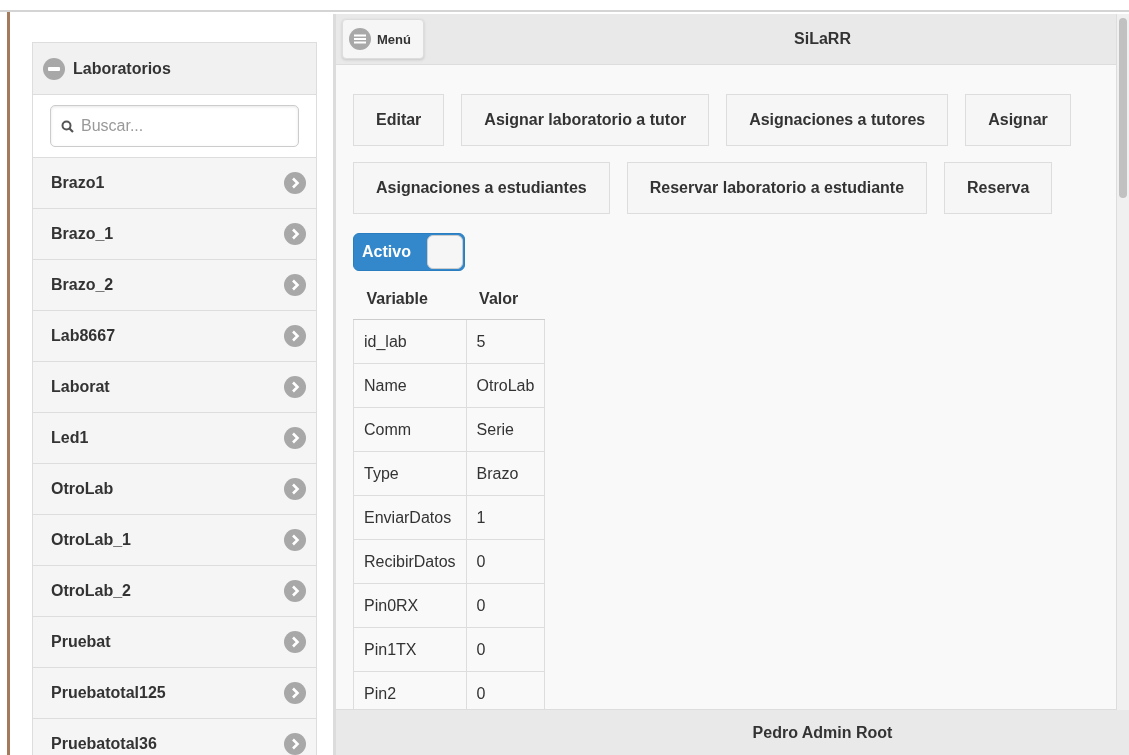  Describe the element at coordinates (1122, 362) in the screenshot. I see `scrollbar` at that location.